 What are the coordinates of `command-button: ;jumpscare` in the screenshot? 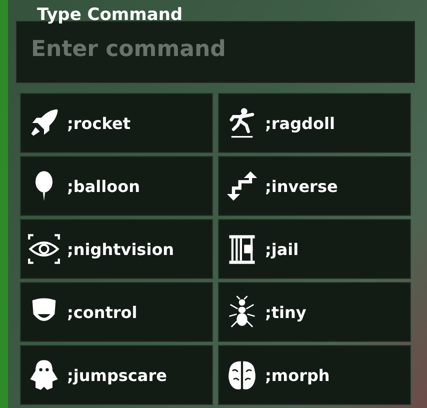 It's located at (116, 375).